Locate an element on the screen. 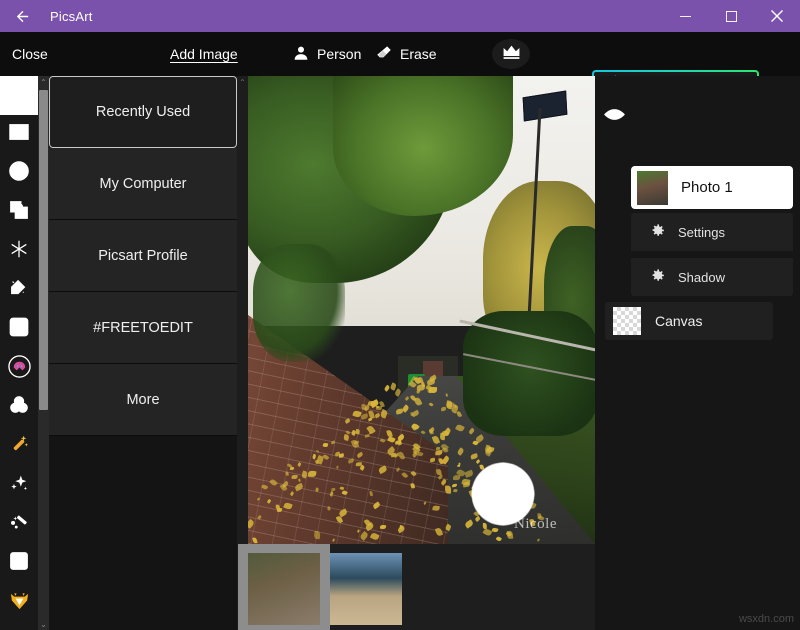  premium-crown-button is located at coordinates (511, 54).